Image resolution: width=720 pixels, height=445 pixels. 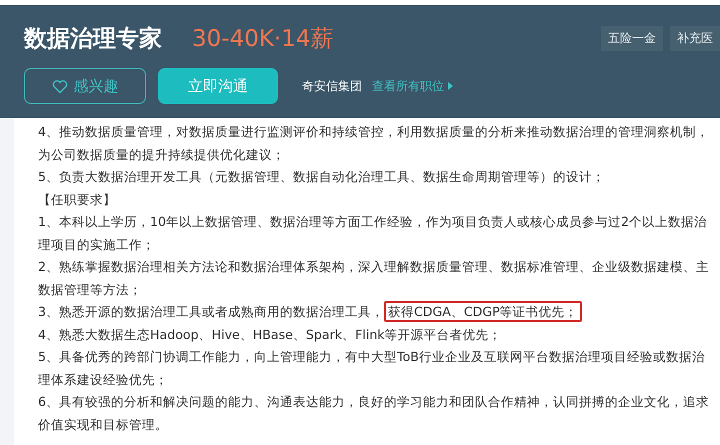 What do you see at coordinates (322, 177) in the screenshot?
I see `description-text: 5、负责大数据治理开发工具（元数据管理、数据自动化治理工具、数据生命周期管理等）的设计；` at bounding box center [322, 177].